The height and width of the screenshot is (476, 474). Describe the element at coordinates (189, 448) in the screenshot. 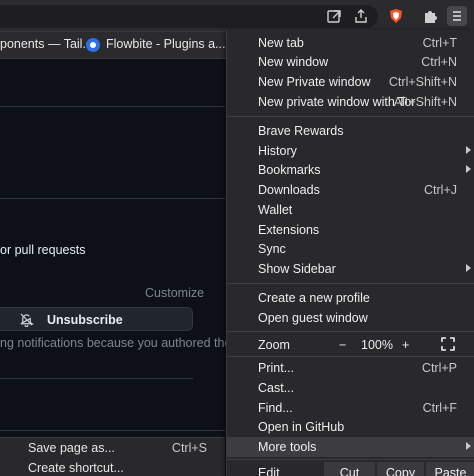

I see `submenu-item-shortcut: Ctrl+S` at that location.